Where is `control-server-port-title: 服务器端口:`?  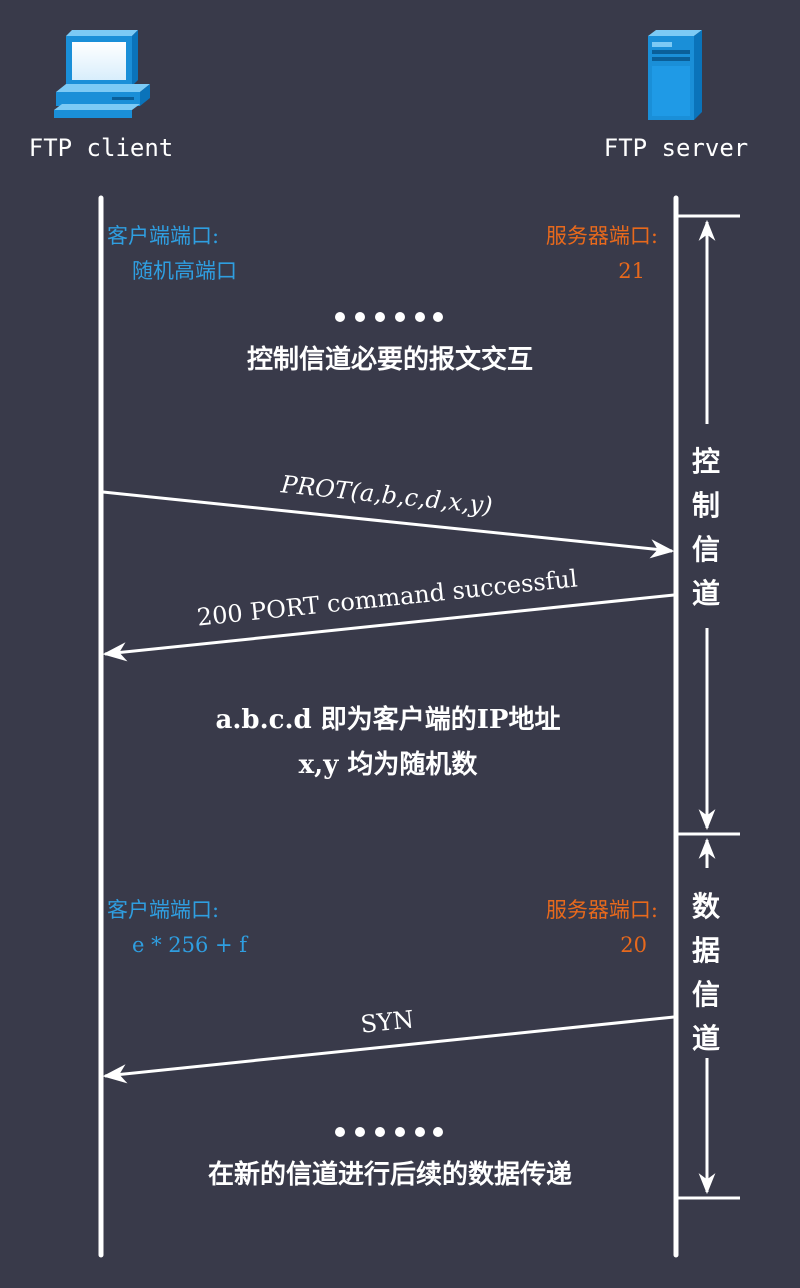 control-server-port-title: 服务器端口: is located at coordinates (602, 236).